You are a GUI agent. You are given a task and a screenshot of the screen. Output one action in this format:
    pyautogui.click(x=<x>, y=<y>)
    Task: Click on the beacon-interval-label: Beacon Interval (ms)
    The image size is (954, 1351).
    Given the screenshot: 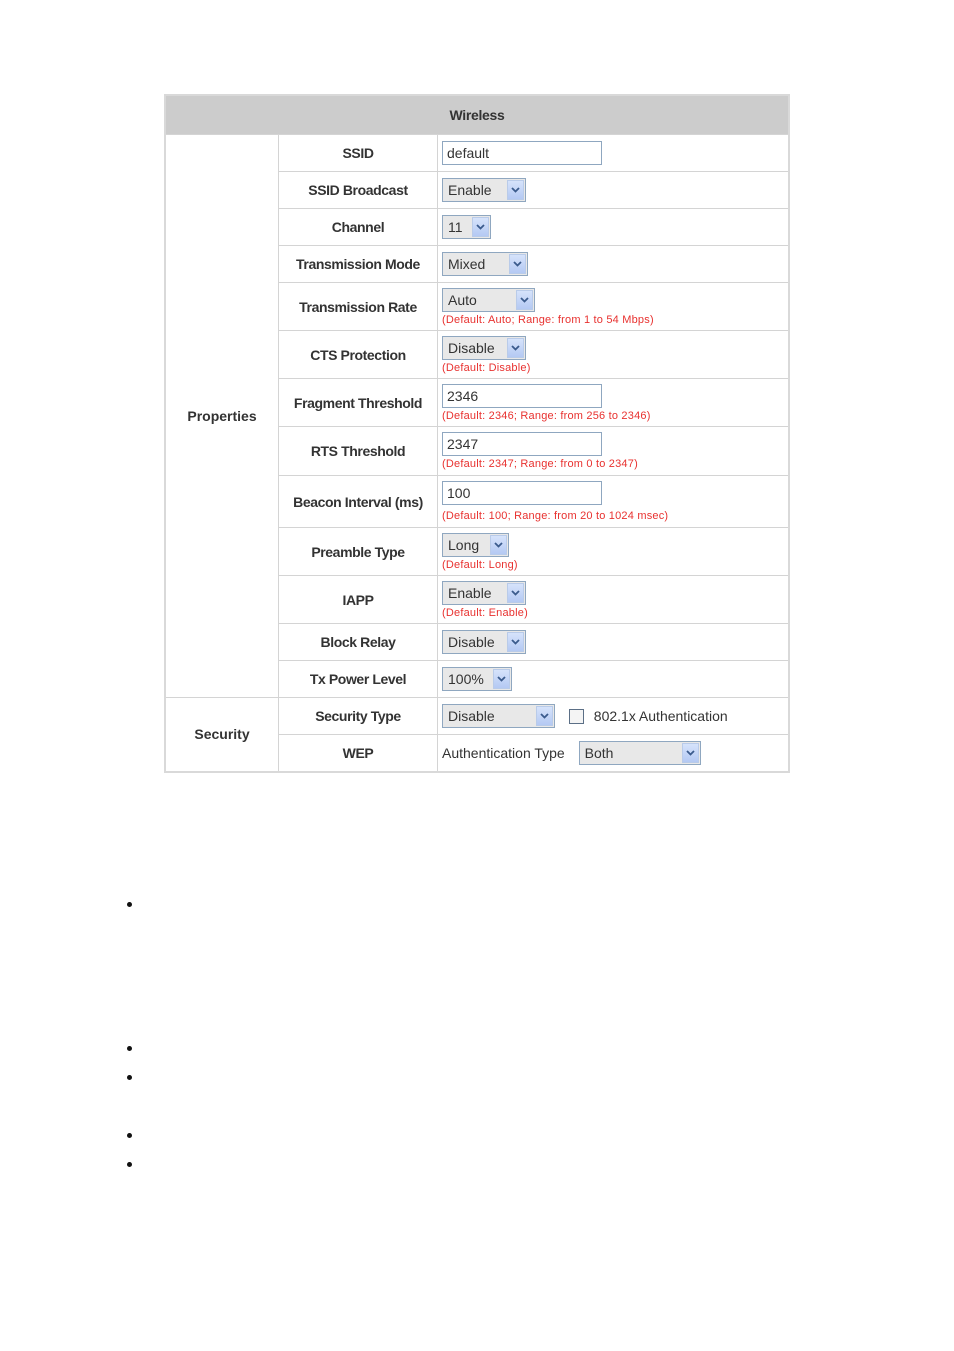 What is the action you would take?
    pyautogui.click(x=358, y=501)
    